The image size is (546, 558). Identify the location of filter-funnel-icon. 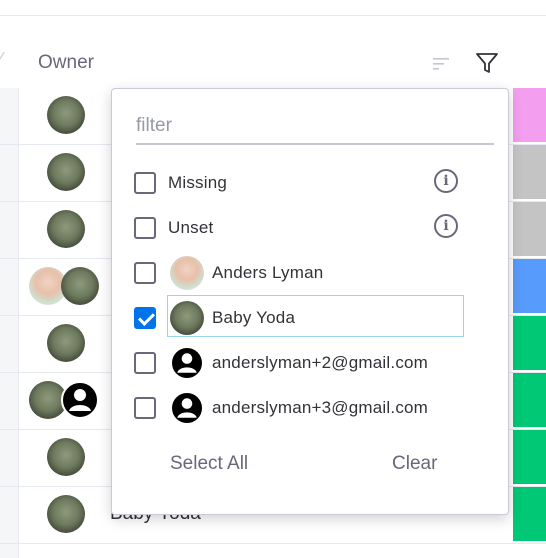
(487, 65).